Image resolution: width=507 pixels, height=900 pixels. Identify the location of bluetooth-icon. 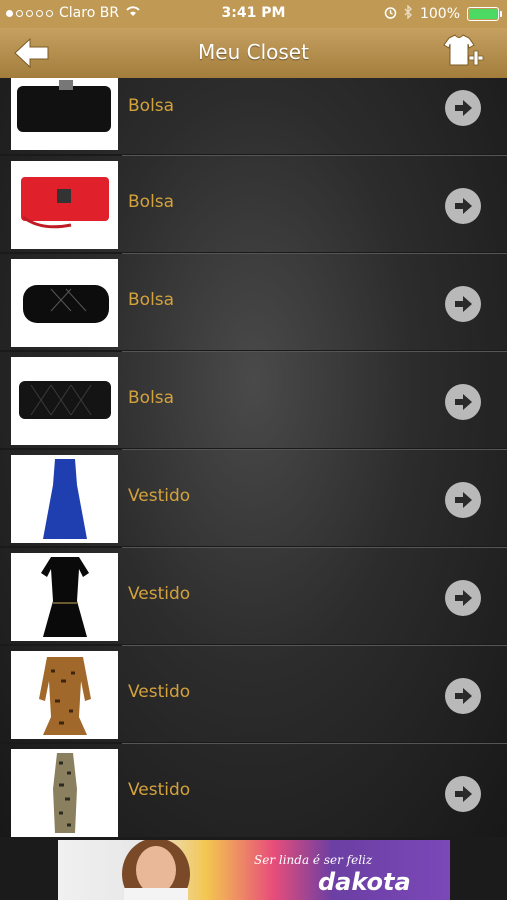
(408, 13).